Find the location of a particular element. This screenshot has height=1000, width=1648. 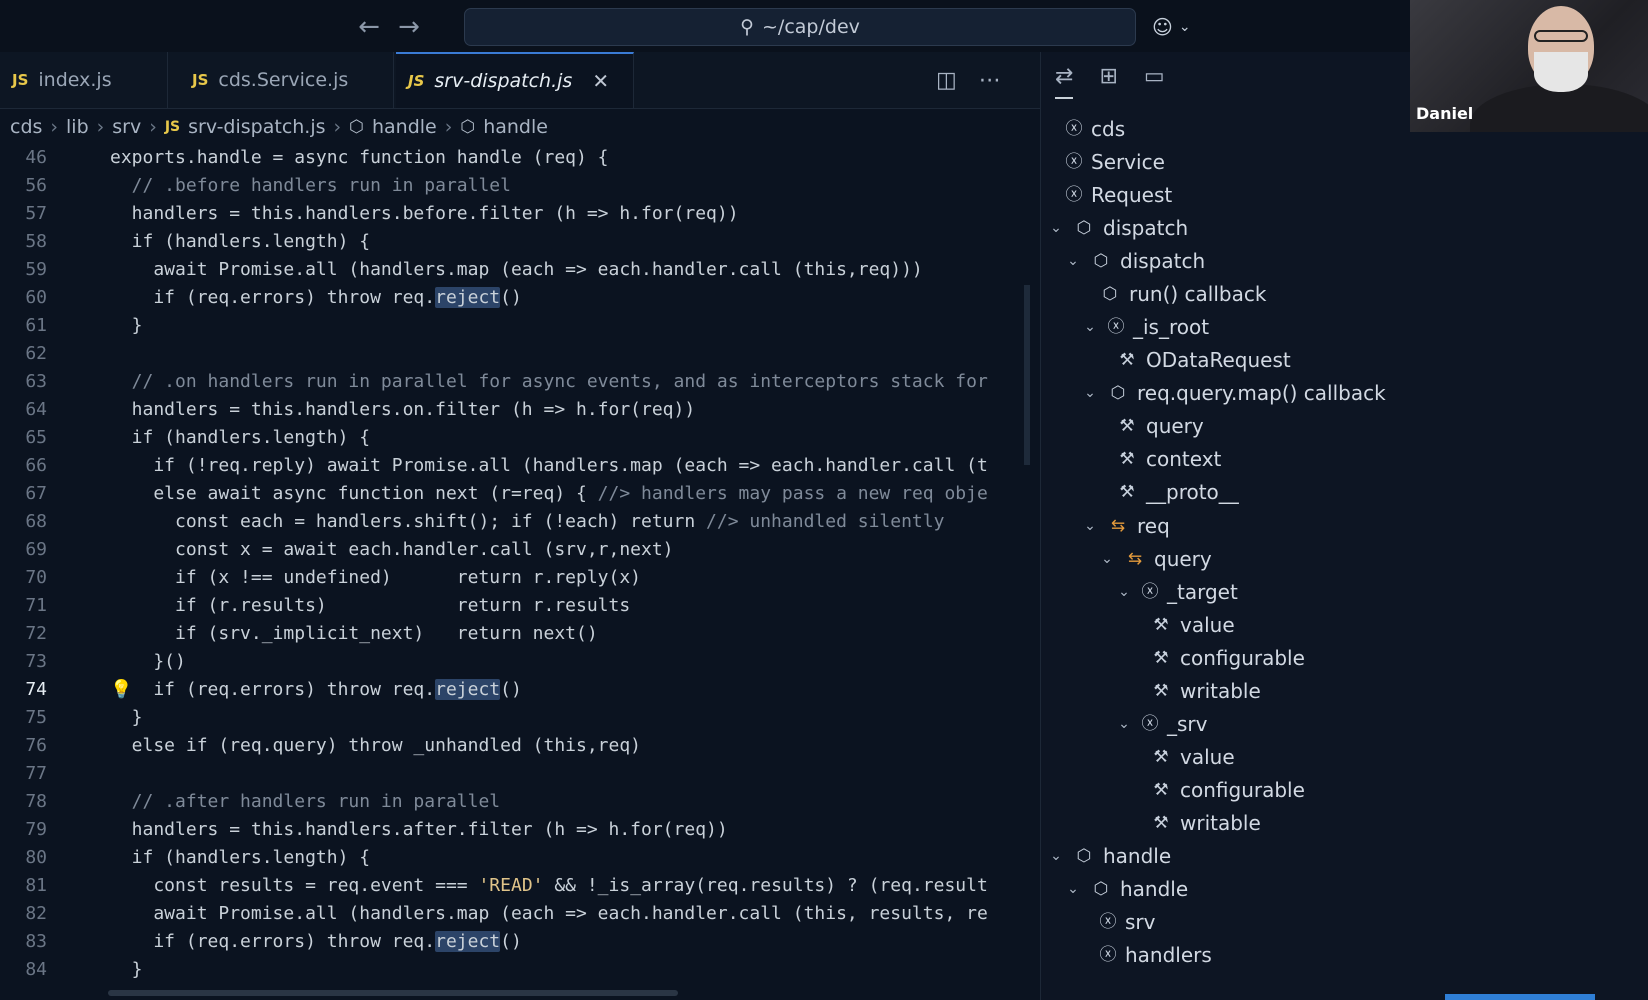

outline-item-label: query is located at coordinates (1183, 559).